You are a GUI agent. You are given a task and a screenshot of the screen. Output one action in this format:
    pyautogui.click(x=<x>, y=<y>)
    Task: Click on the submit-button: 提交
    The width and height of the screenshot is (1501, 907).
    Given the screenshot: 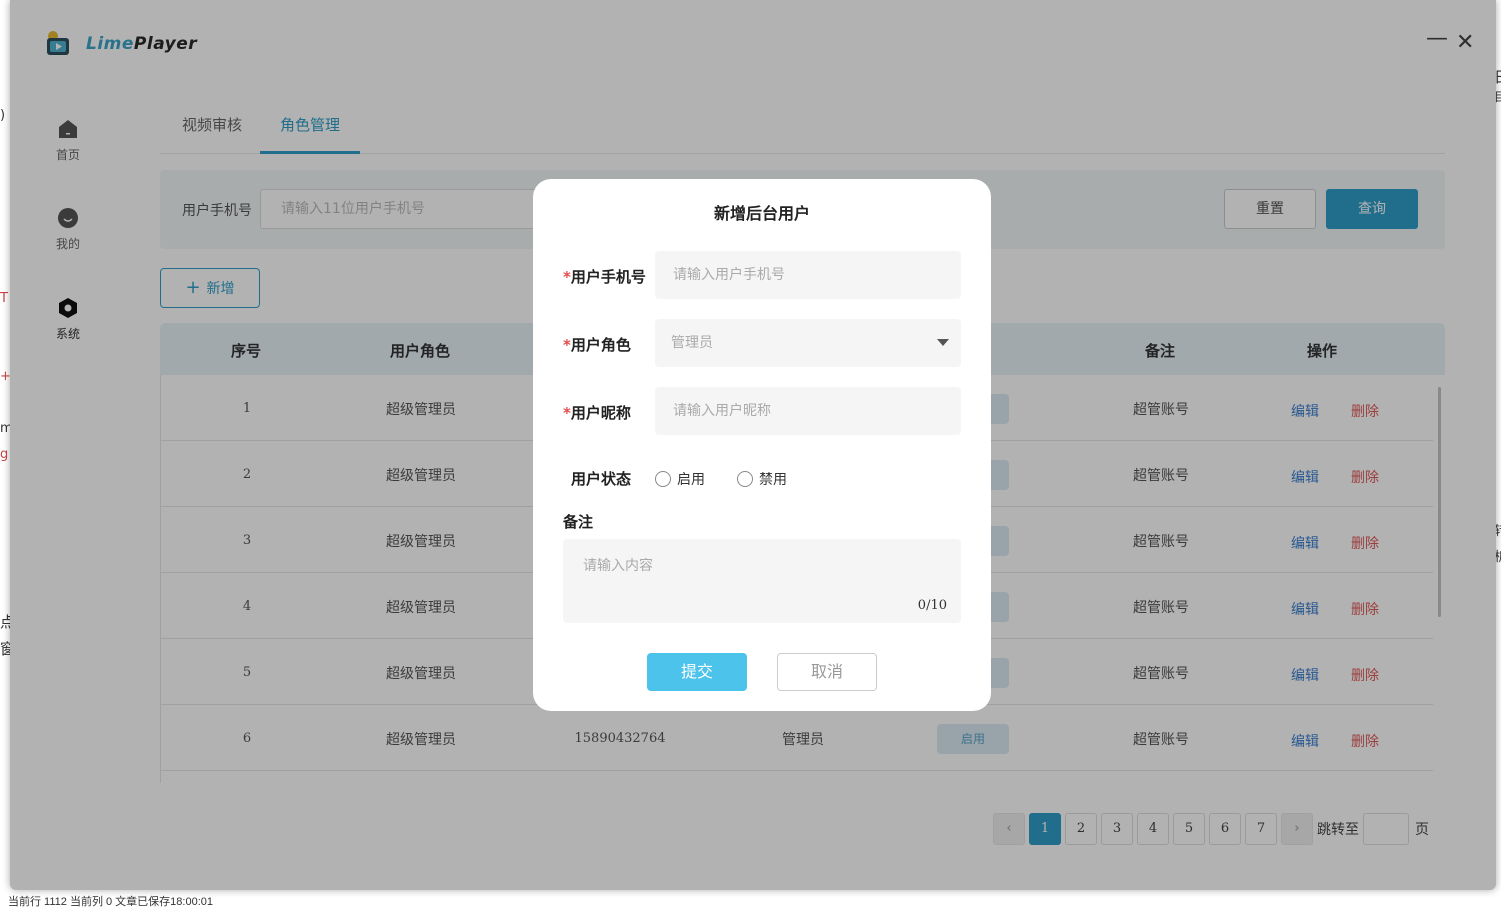 What is the action you would take?
    pyautogui.click(x=697, y=672)
    